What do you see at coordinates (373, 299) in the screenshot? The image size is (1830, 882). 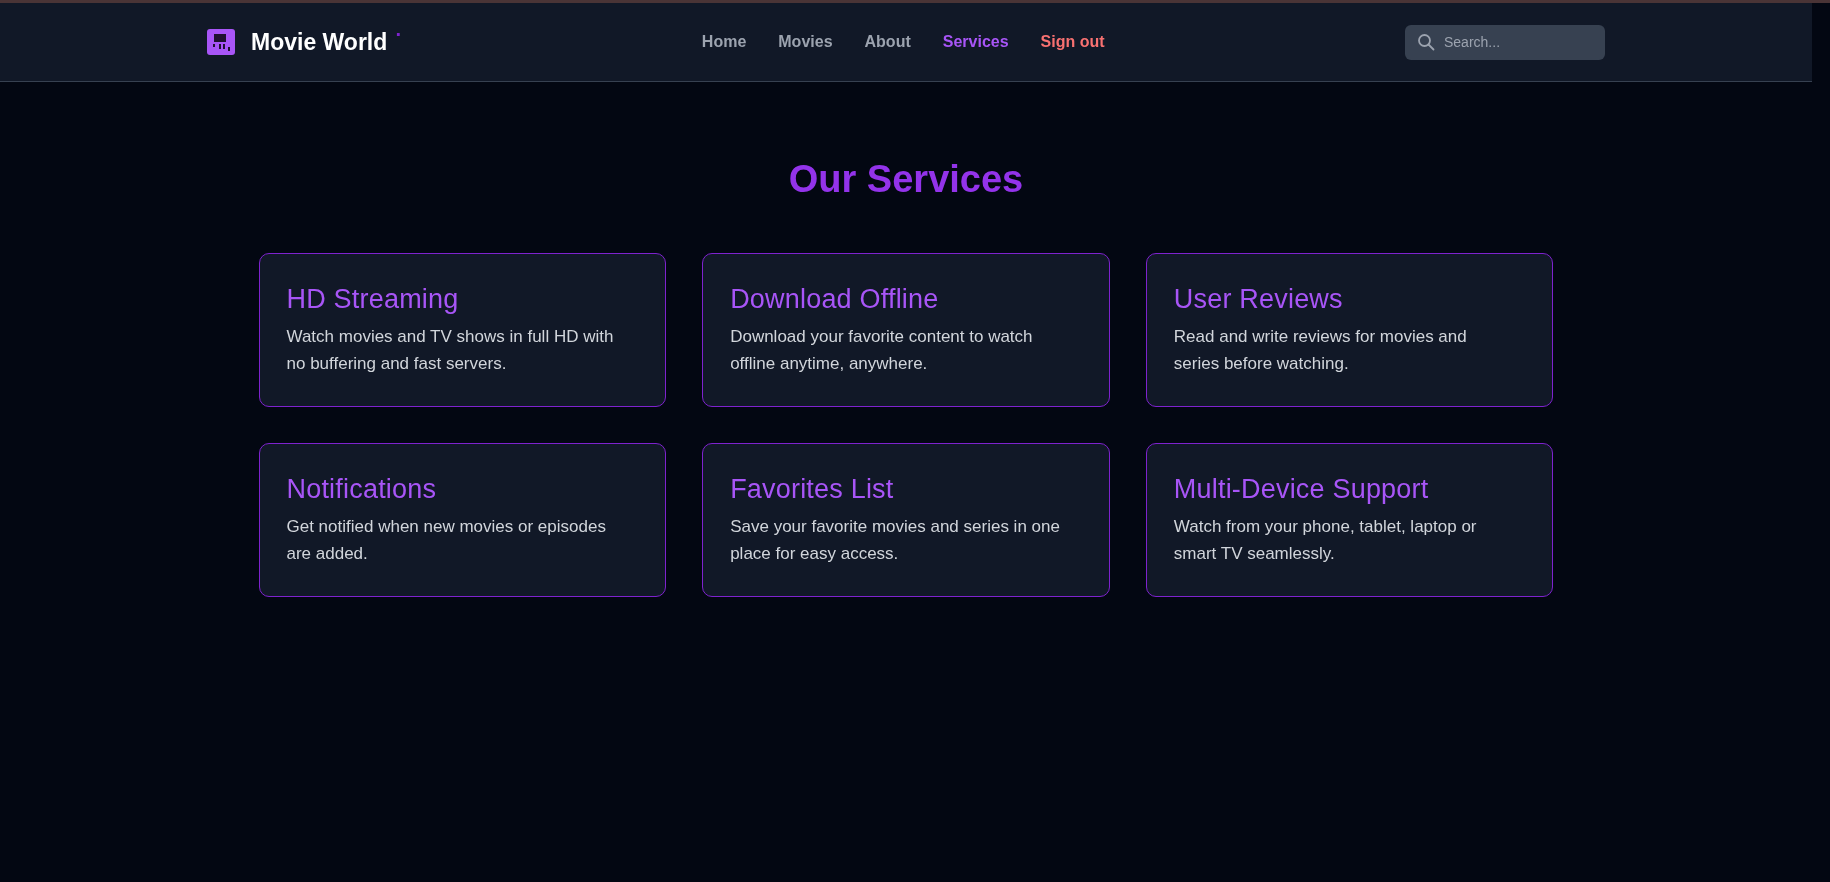 I see `card-title: HD Streaming` at bounding box center [373, 299].